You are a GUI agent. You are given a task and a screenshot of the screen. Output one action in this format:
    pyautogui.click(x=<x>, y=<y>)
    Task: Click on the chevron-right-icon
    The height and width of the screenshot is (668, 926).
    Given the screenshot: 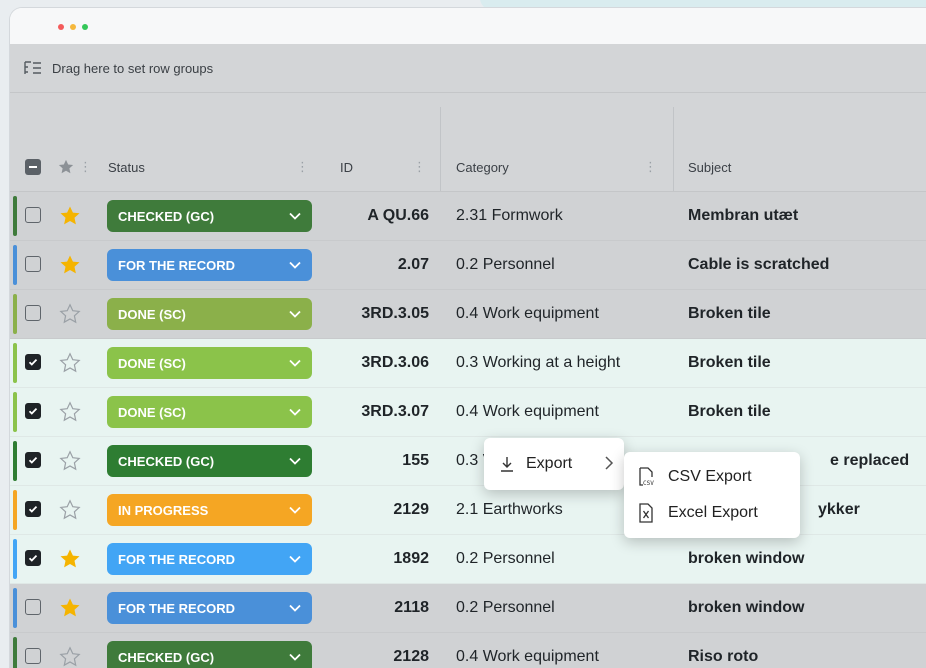 What is the action you would take?
    pyautogui.click(x=609, y=463)
    